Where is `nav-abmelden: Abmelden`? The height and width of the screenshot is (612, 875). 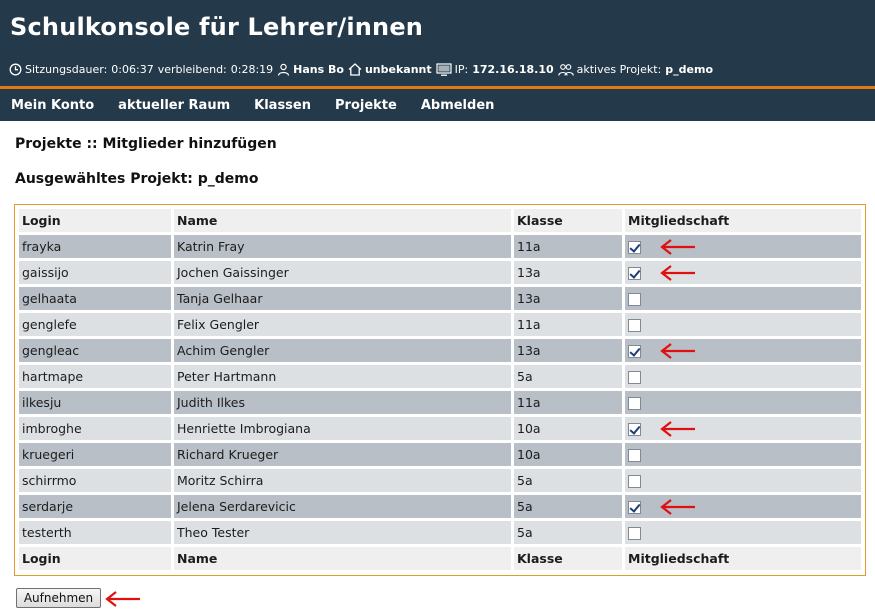 nav-abmelden: Abmelden is located at coordinates (458, 105).